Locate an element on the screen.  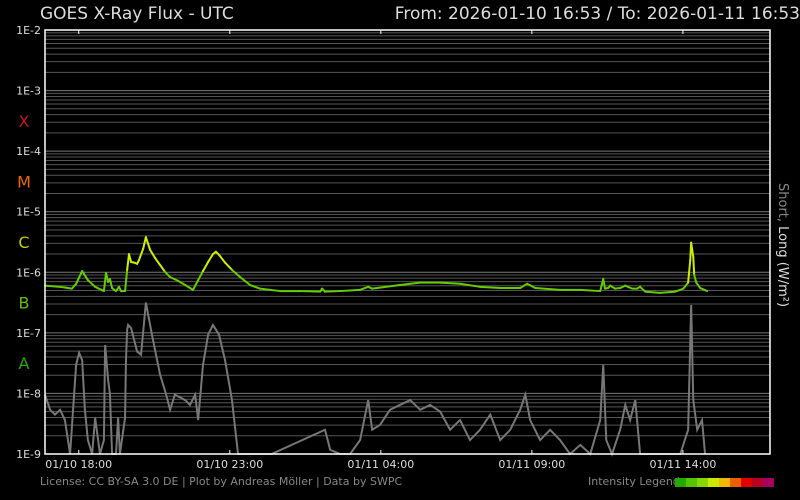
flare-class-A: A is located at coordinates (24, 363).